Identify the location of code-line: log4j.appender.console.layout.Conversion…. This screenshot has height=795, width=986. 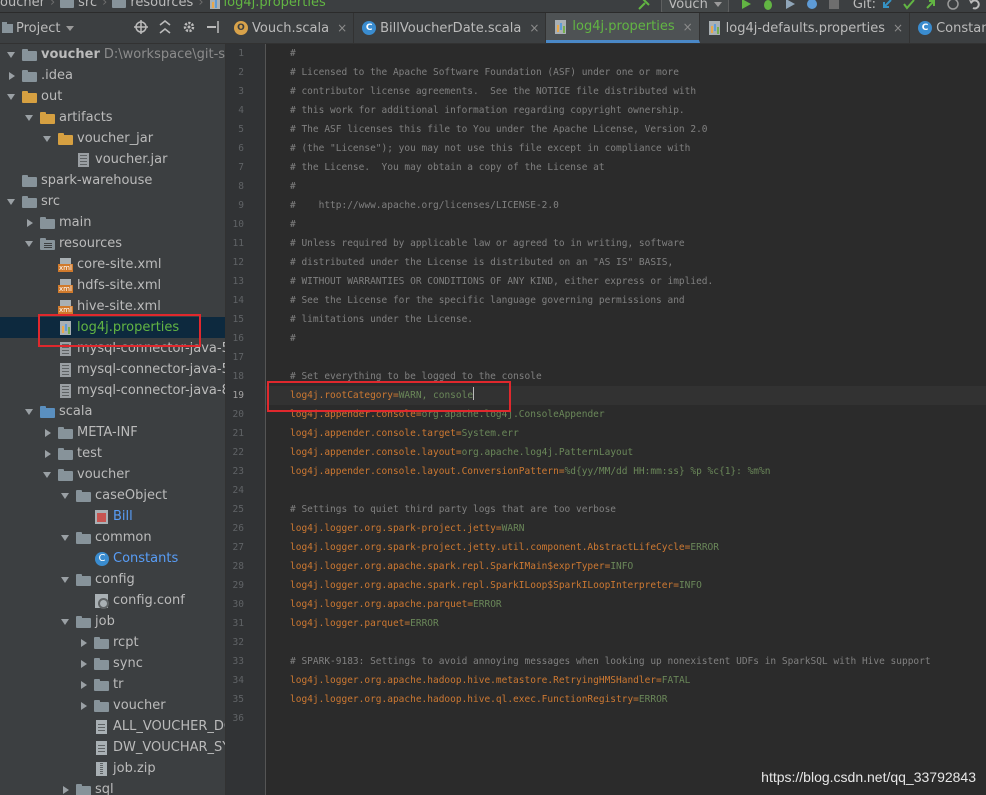
(530, 471).